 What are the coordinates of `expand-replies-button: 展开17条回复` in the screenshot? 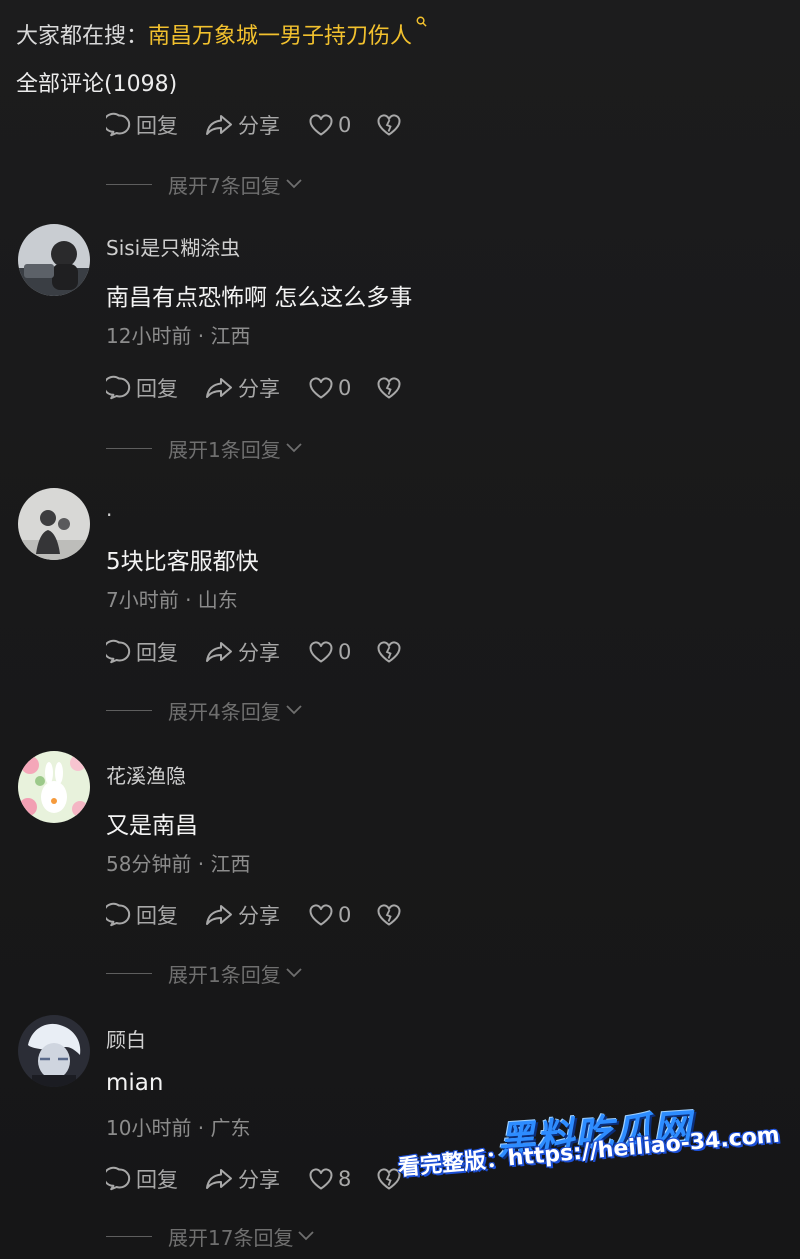 It's located at (210, 1236).